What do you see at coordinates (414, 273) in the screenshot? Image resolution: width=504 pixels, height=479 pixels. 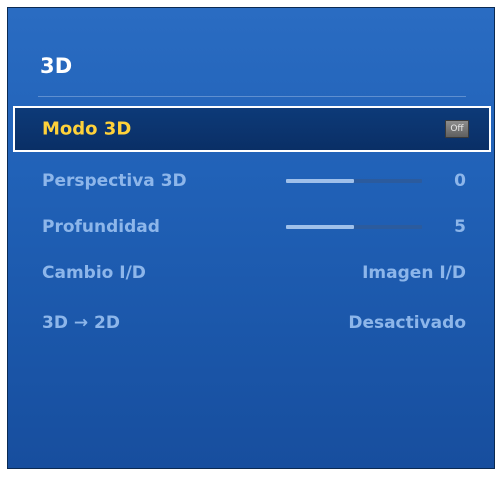 I see `cambio-id-value: Imagen I/D` at bounding box center [414, 273].